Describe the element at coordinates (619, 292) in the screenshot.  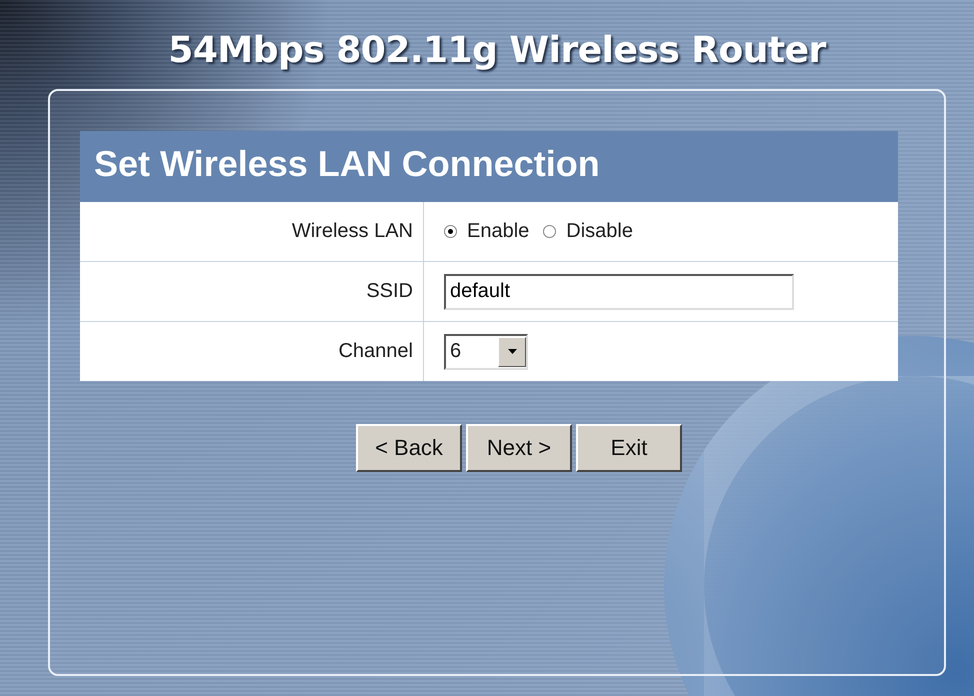
I see `ssid-input: default` at that location.